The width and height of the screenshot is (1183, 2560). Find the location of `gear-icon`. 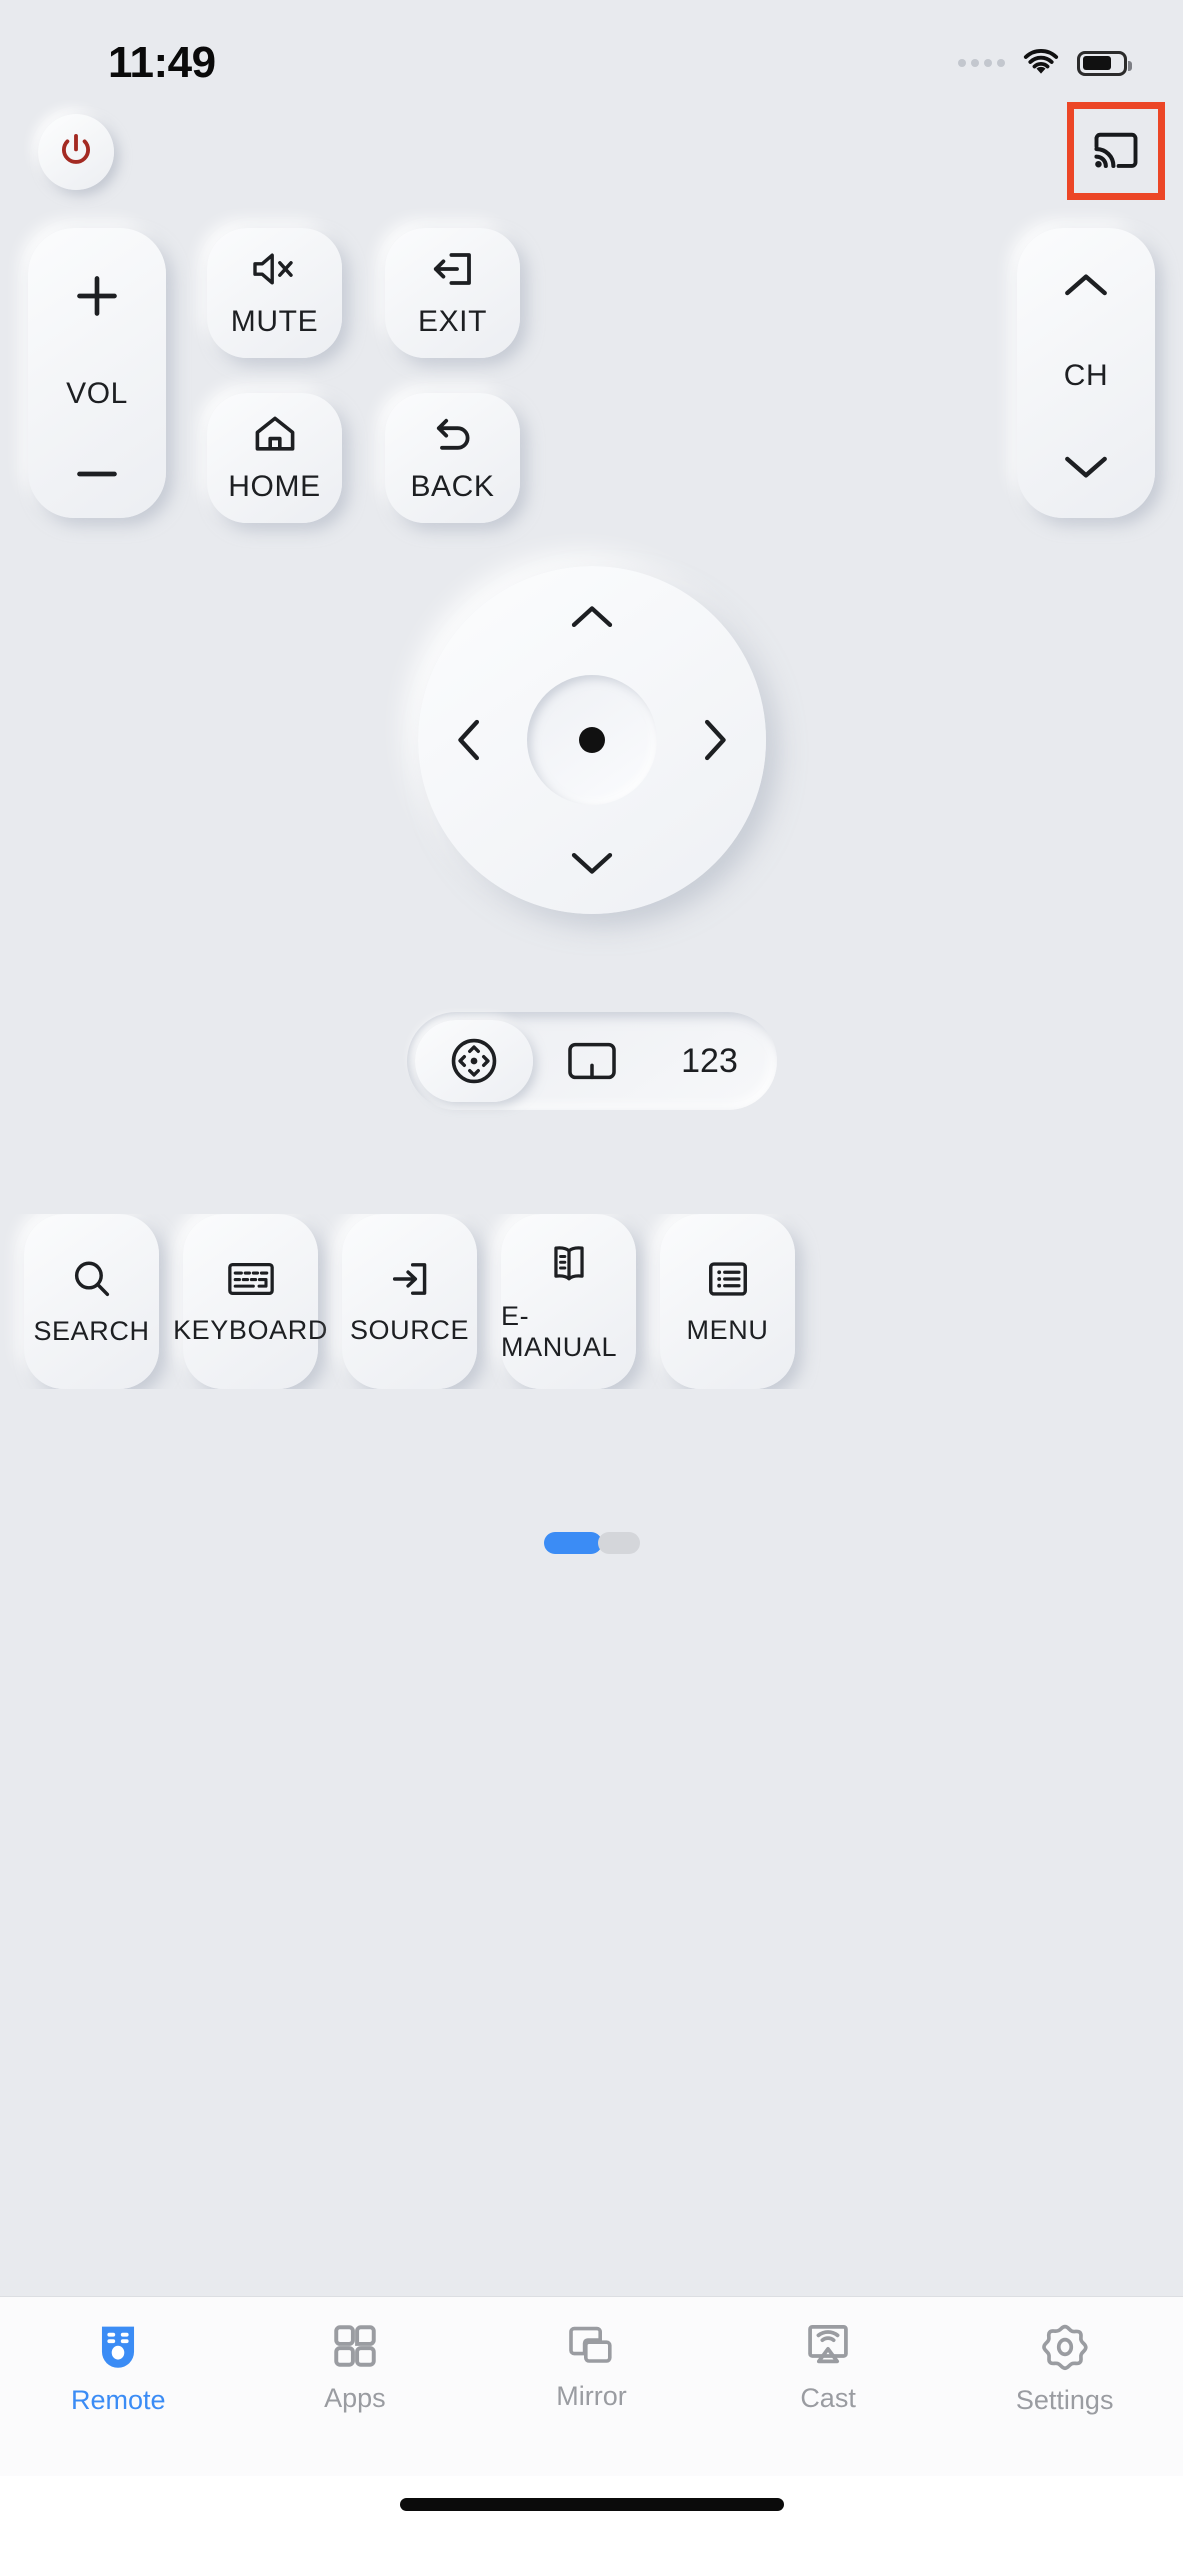

gear-icon is located at coordinates (1064, 2347).